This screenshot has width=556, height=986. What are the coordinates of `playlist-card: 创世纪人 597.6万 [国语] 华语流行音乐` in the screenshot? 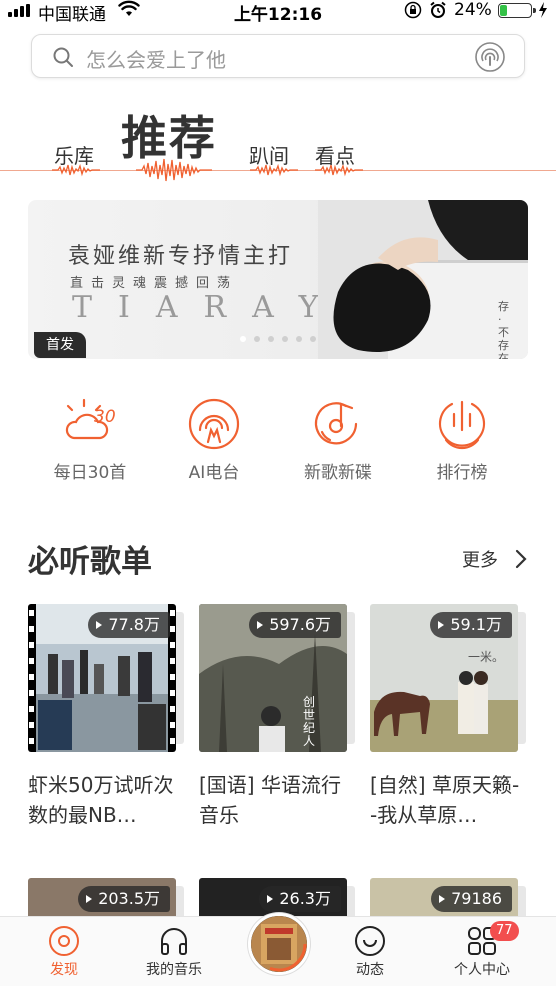 It's located at (277, 717).